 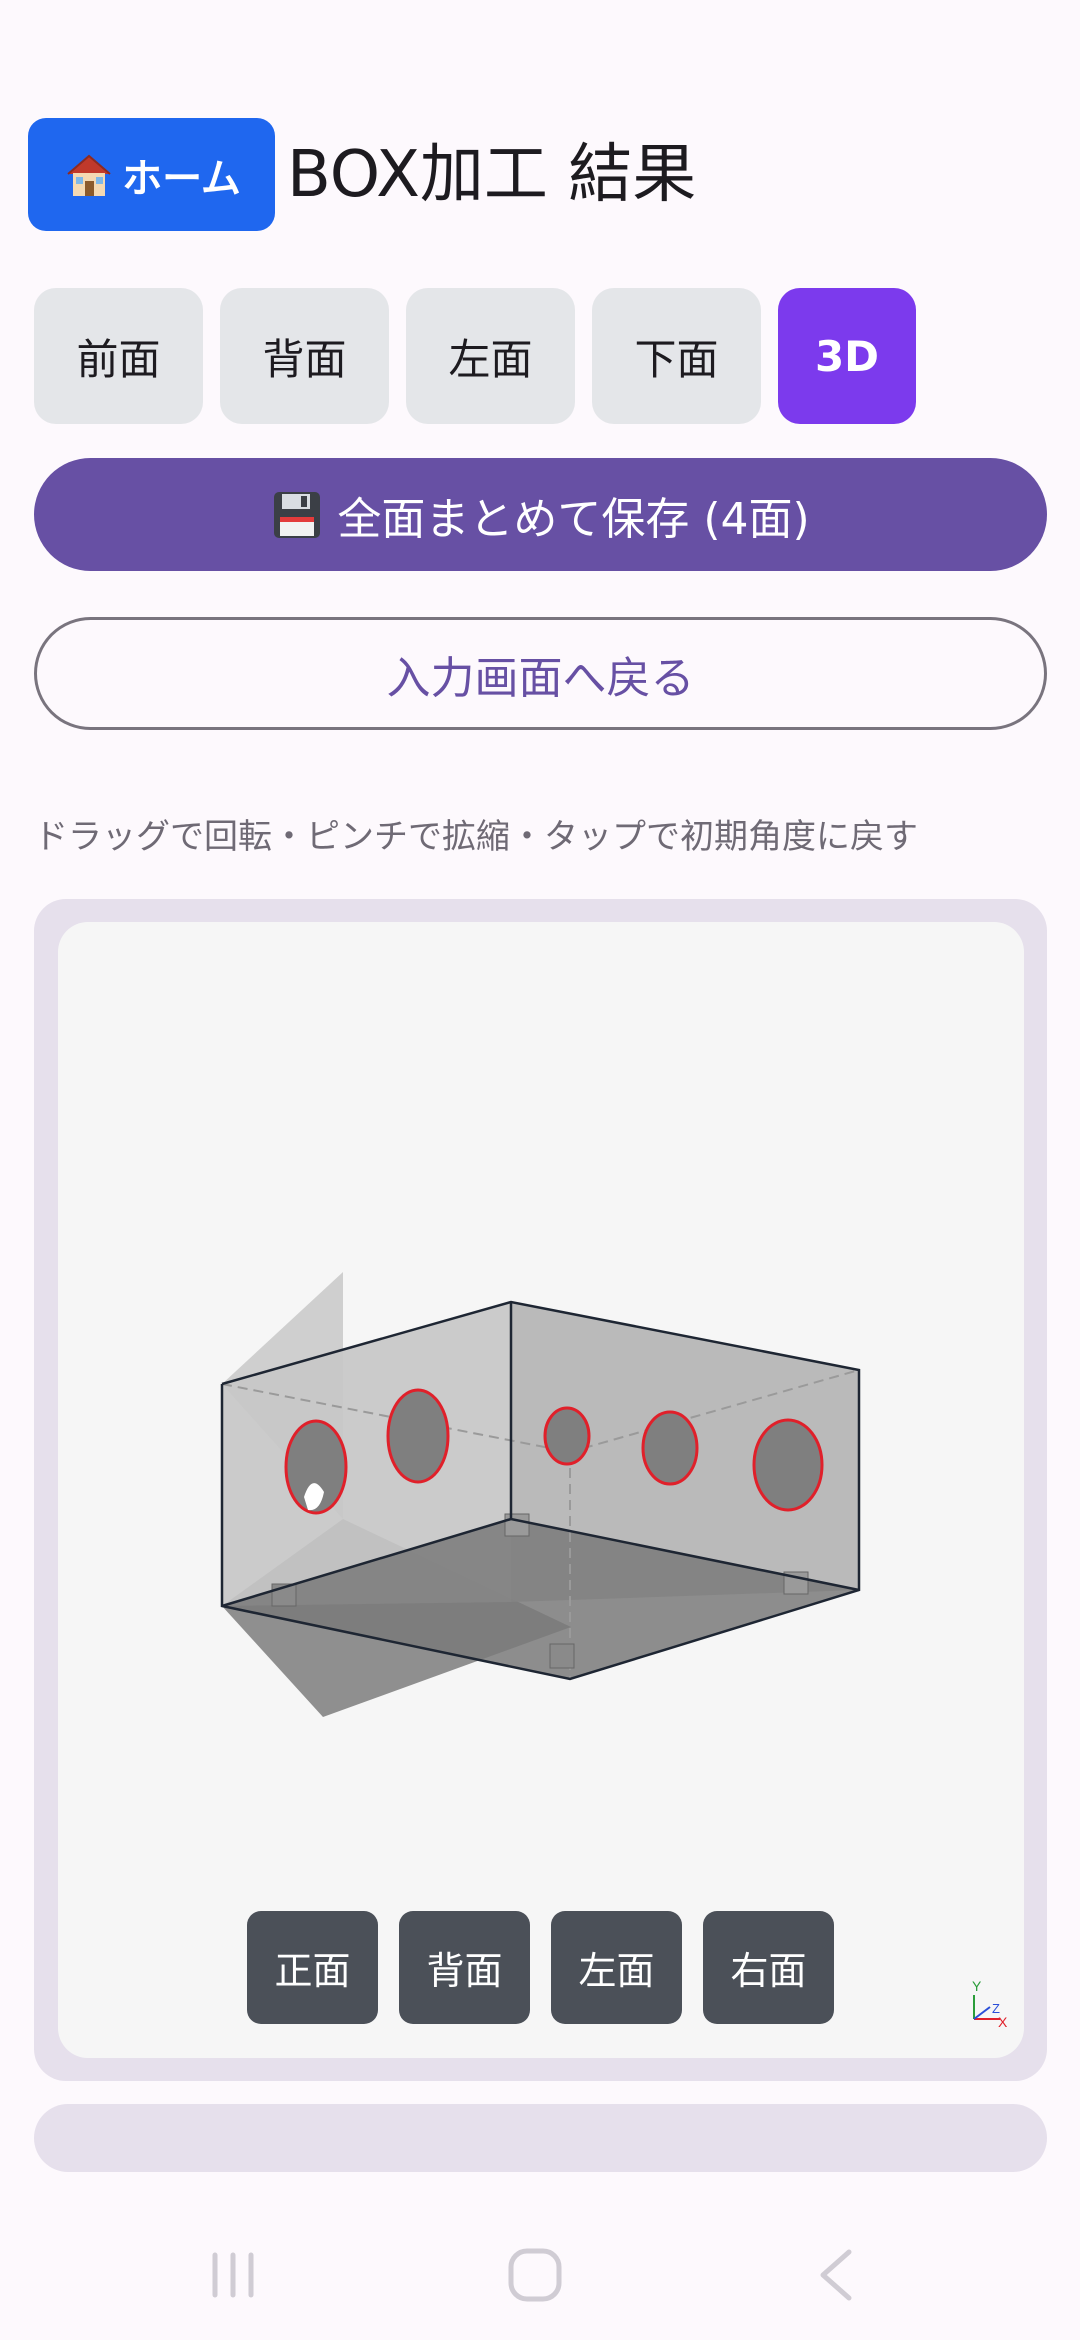 What do you see at coordinates (837, 2275) in the screenshot?
I see `back-nav-icon` at bounding box center [837, 2275].